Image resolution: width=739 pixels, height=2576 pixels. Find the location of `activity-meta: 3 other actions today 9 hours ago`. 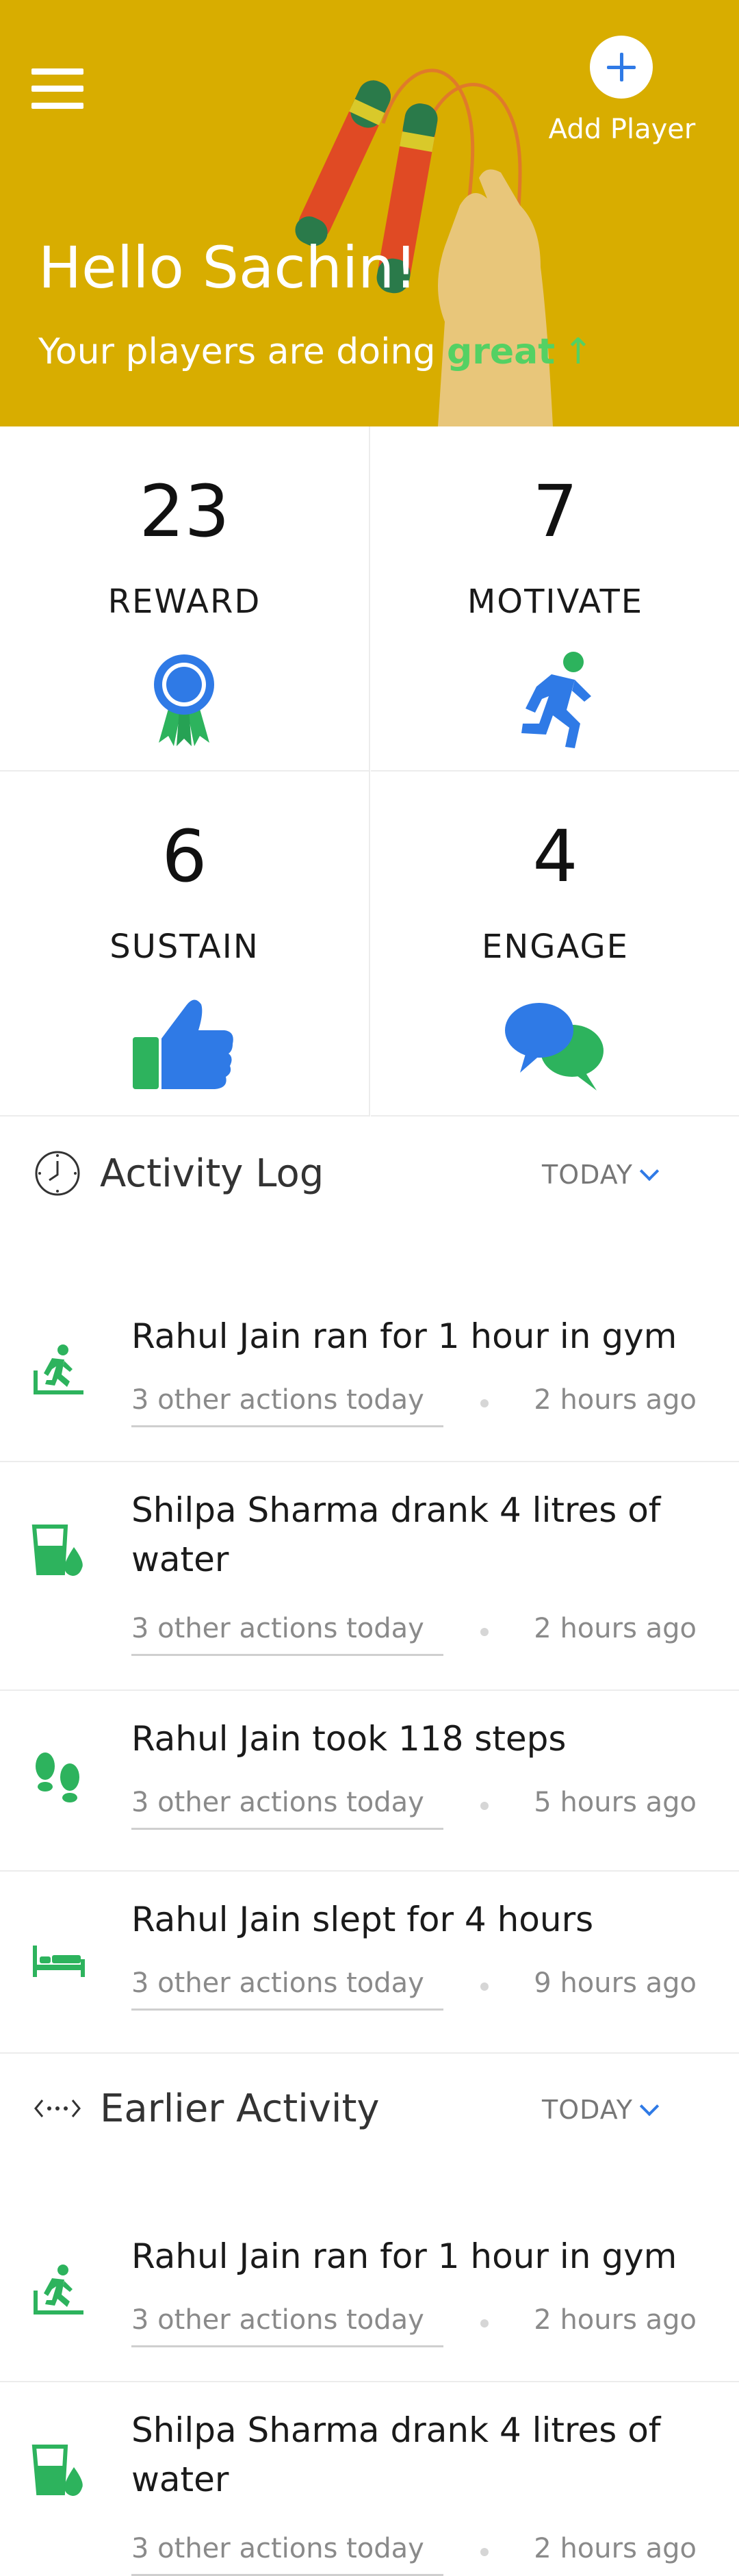

activity-meta: 3 other actions today 9 hours ago is located at coordinates (414, 1989).